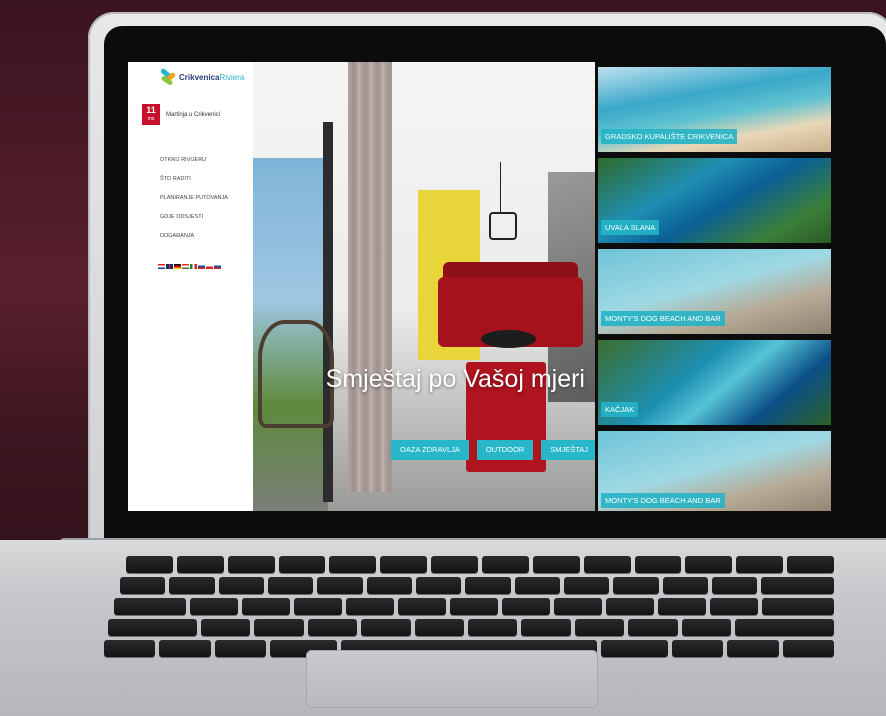  I want to click on flag-de-icon, so click(177, 266).